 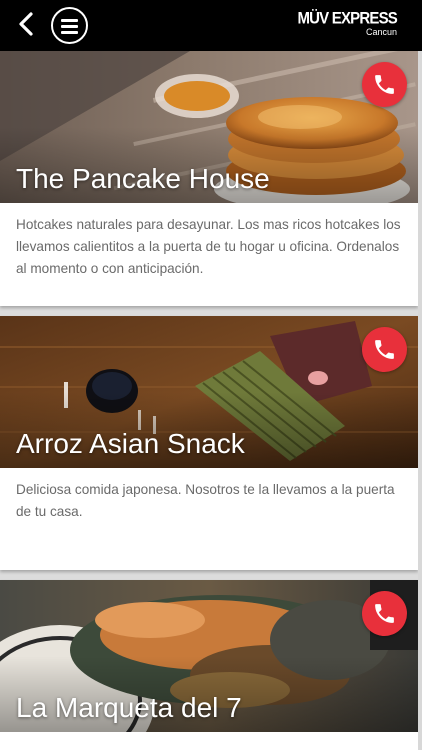 What do you see at coordinates (420, 400) in the screenshot?
I see `scrollbar` at bounding box center [420, 400].